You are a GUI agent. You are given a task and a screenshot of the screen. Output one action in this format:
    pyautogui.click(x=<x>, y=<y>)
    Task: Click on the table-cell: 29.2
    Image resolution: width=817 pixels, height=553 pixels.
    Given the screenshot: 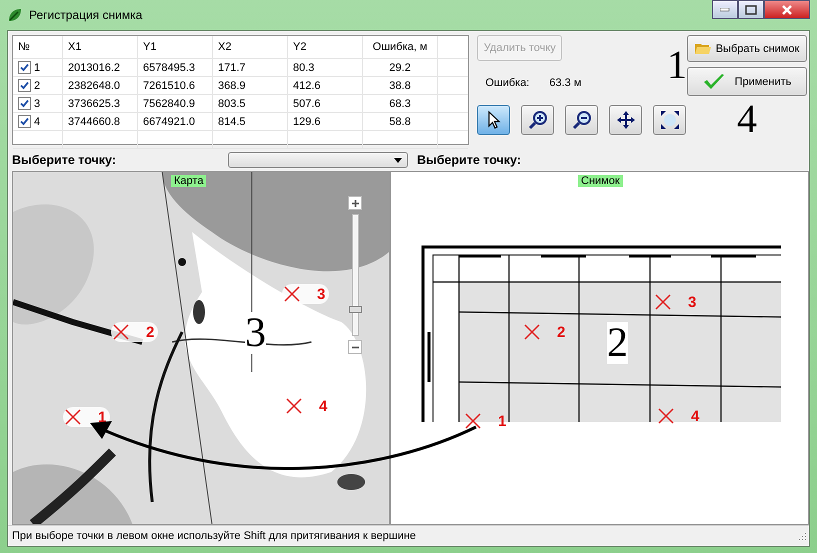 What is the action you would take?
    pyautogui.click(x=400, y=68)
    